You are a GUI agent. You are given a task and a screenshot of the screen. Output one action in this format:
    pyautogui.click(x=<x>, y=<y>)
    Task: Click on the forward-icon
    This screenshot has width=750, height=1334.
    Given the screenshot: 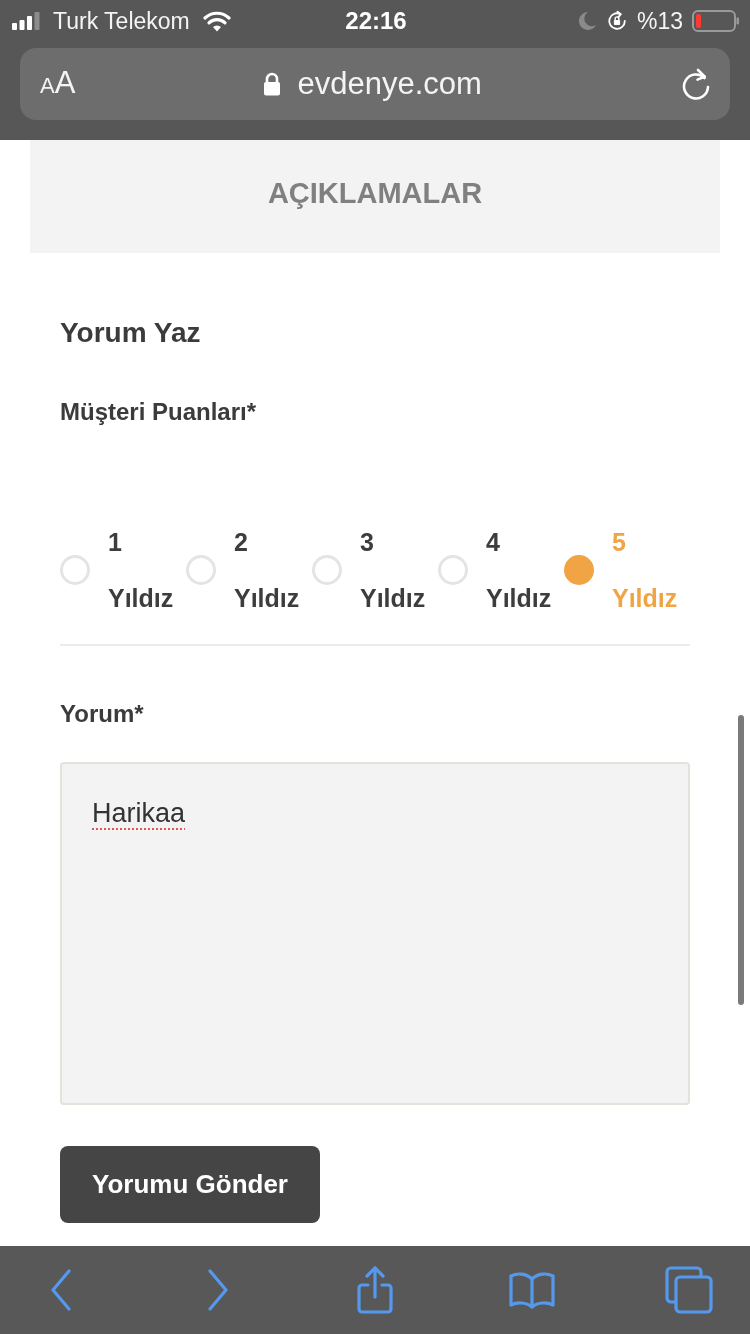 What is the action you would take?
    pyautogui.click(x=218, y=1290)
    